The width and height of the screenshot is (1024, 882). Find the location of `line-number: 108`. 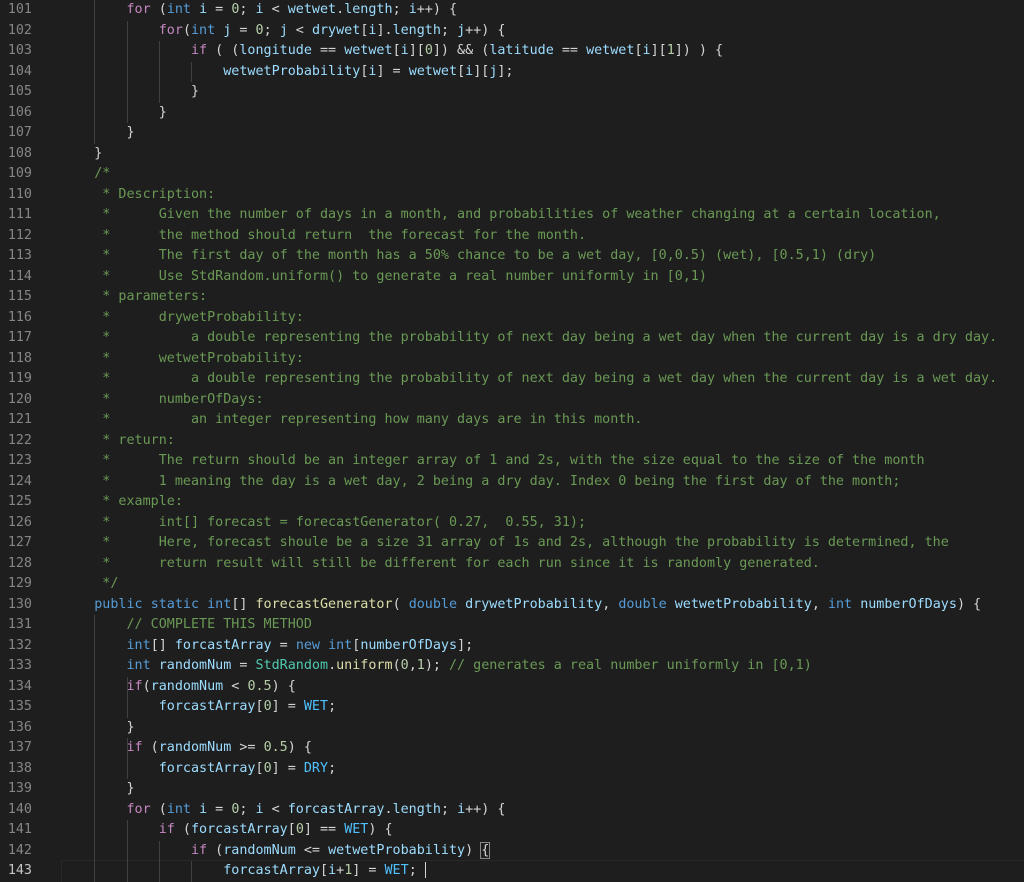

line-number: 108 is located at coordinates (19, 153).